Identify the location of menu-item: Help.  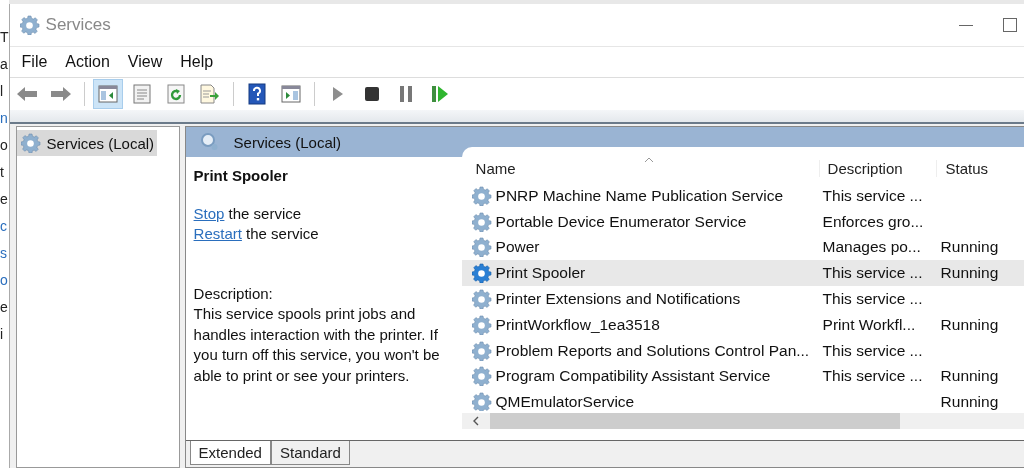
(198, 62).